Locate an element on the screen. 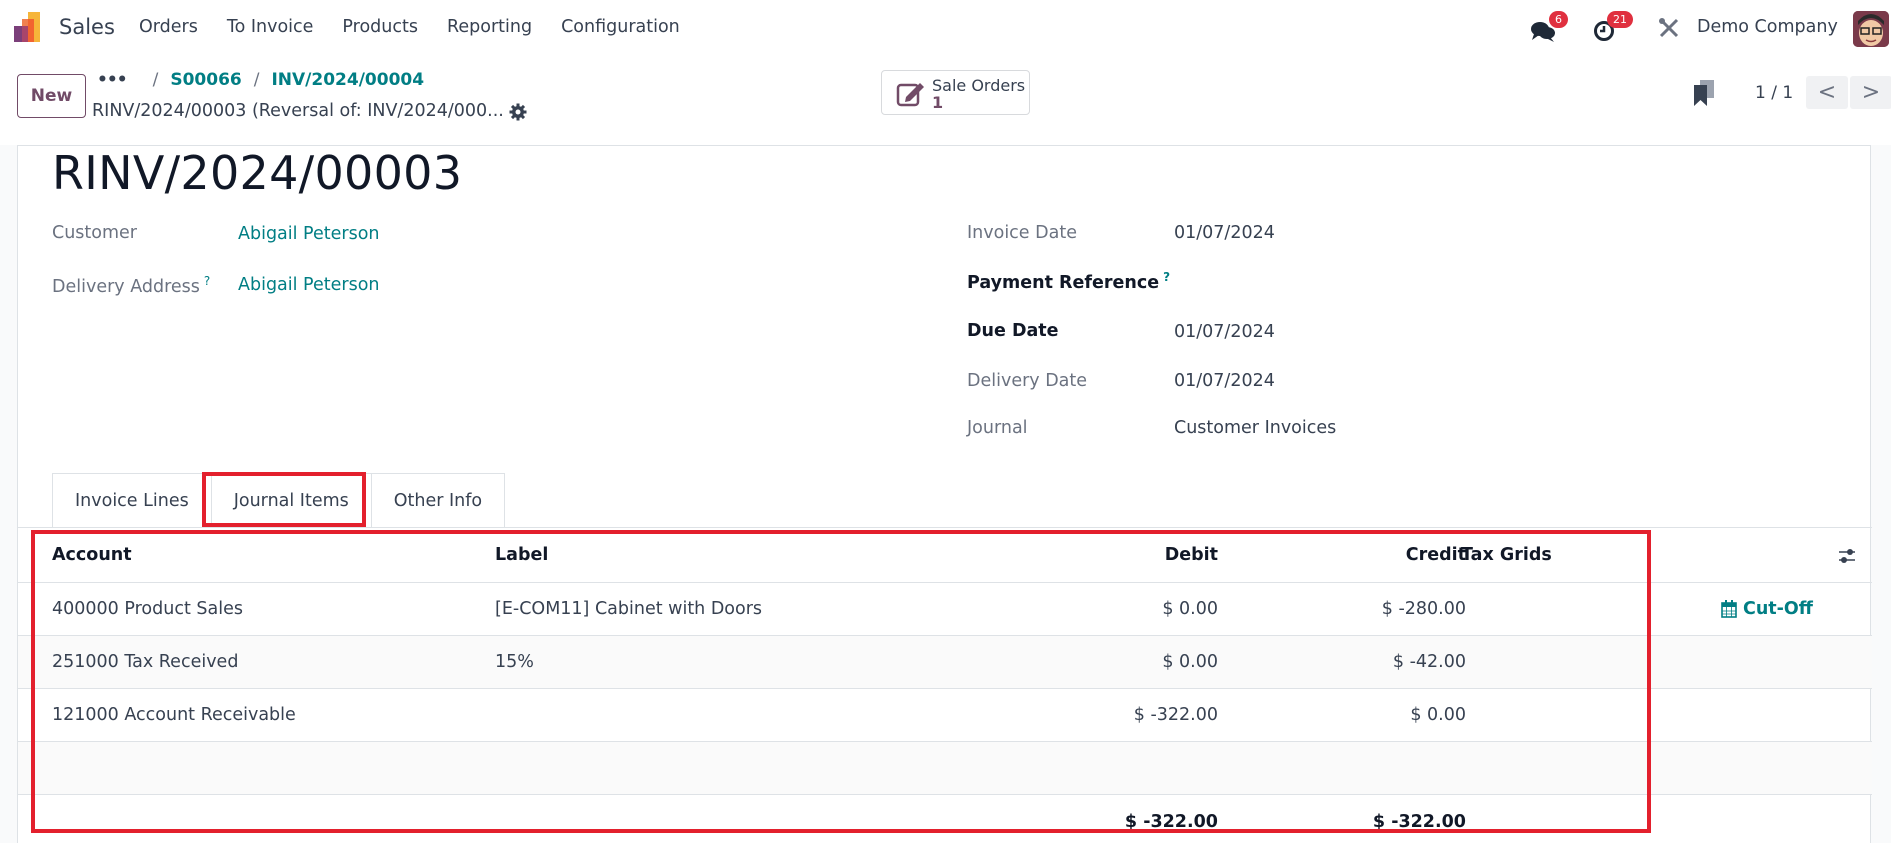 The image size is (1891, 843). chevron-left-icon: < is located at coordinates (1827, 92).